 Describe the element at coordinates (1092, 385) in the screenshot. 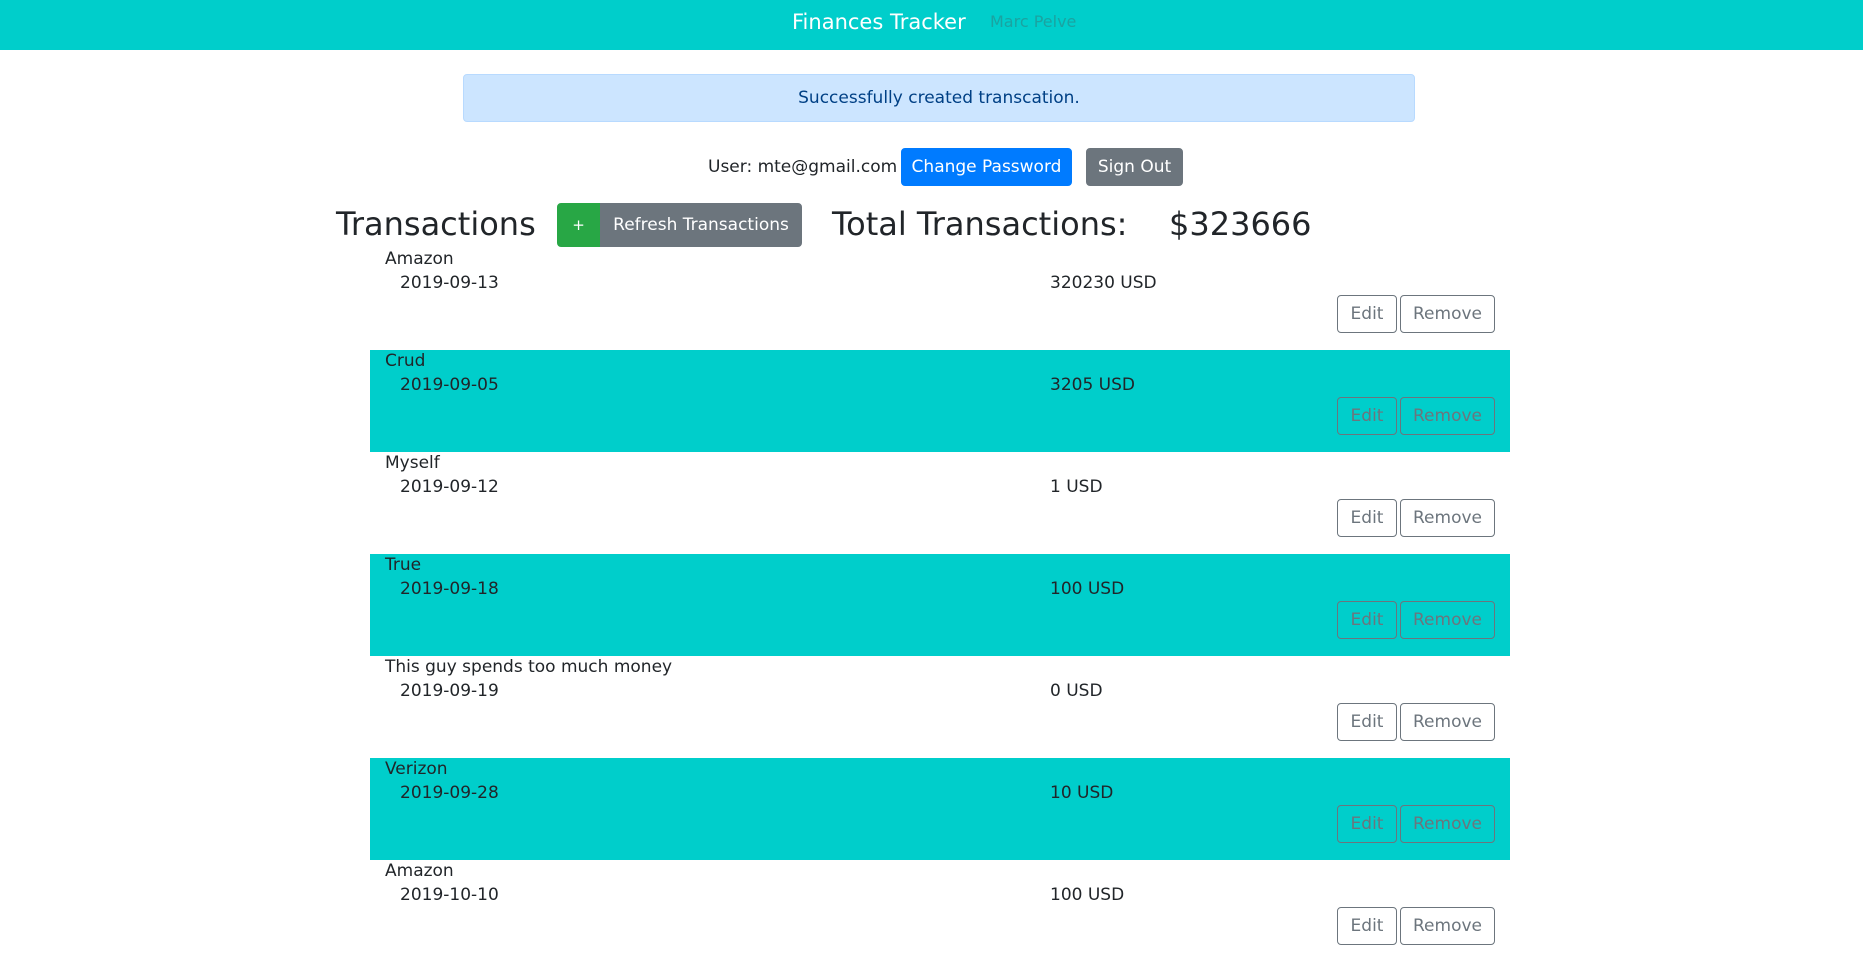

I see `transaction-amount: 3205 USD` at that location.